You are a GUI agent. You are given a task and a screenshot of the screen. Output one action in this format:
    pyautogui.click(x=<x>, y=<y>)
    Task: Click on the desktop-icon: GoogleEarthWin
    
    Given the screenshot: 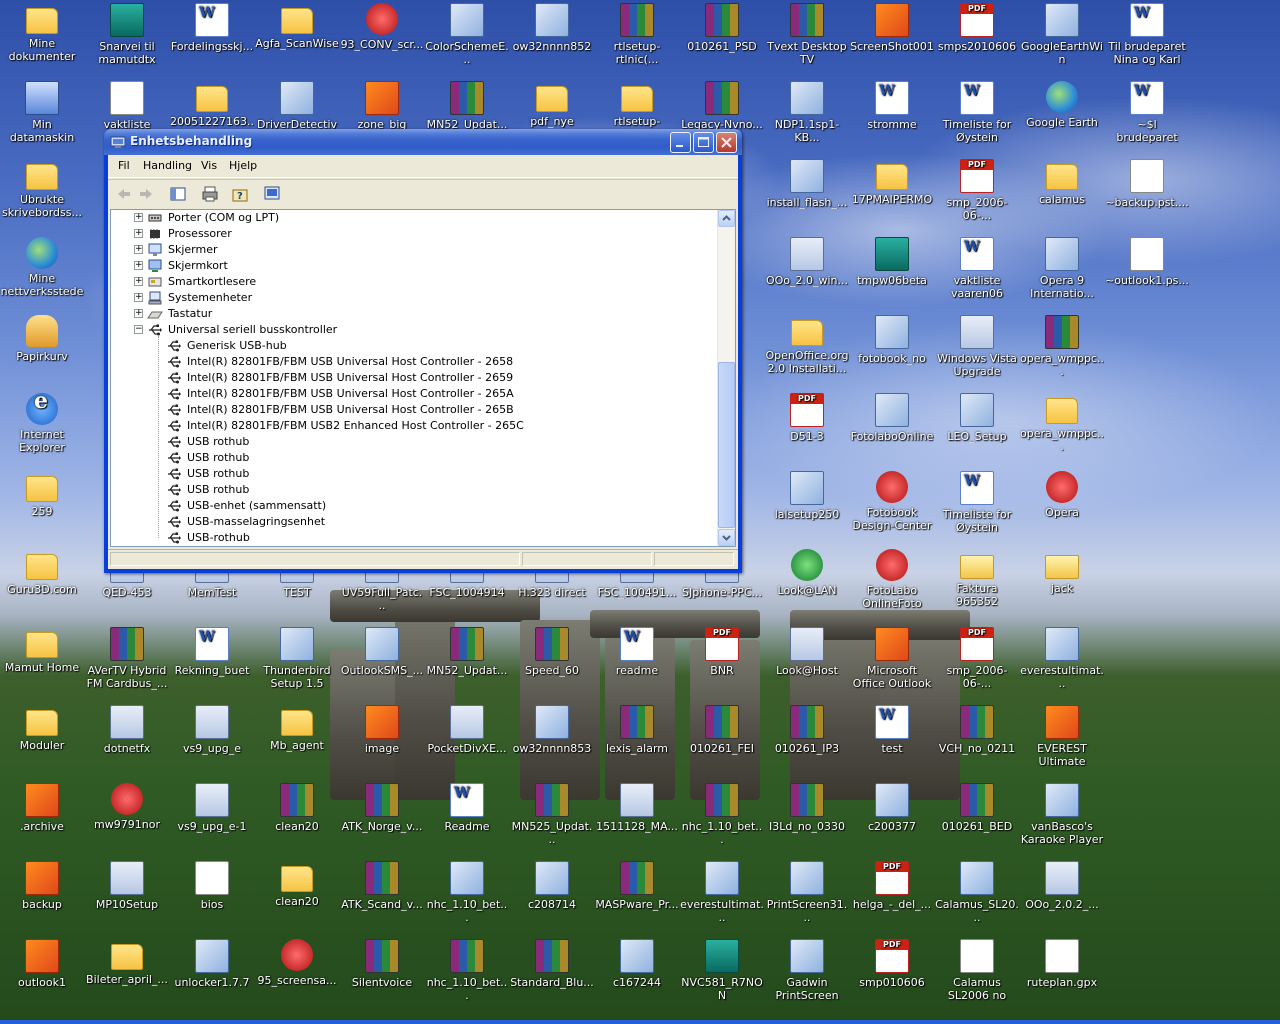 What is the action you would take?
    pyautogui.click(x=1062, y=34)
    